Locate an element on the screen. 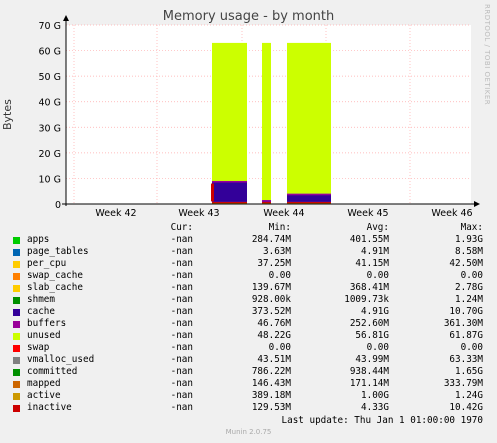 The width and height of the screenshot is (497, 443). legend-min-value: 389.18M is located at coordinates (271, 395).